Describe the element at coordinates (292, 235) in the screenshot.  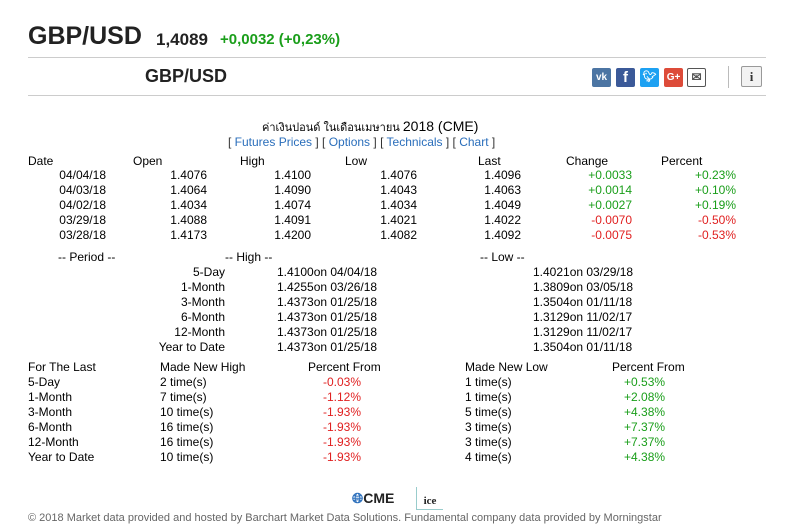
I see `table-cell-high: 1.4200` at that location.